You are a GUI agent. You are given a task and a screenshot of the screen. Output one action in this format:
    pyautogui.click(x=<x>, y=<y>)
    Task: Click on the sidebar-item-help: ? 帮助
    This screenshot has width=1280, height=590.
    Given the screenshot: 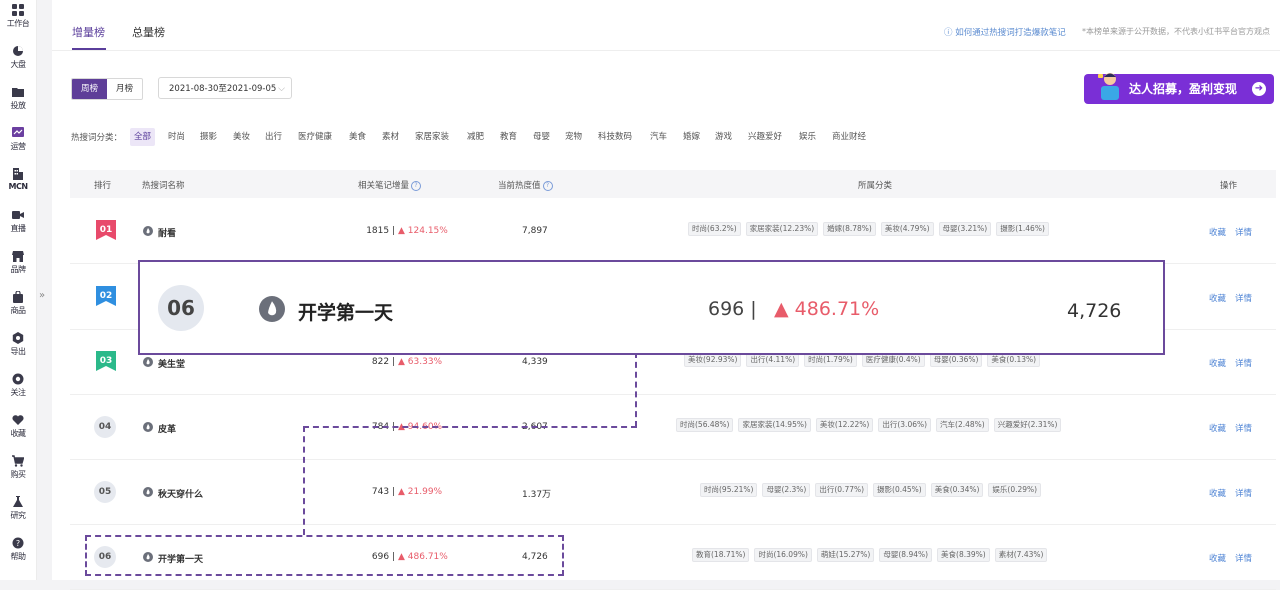 What is the action you would take?
    pyautogui.click(x=18, y=549)
    